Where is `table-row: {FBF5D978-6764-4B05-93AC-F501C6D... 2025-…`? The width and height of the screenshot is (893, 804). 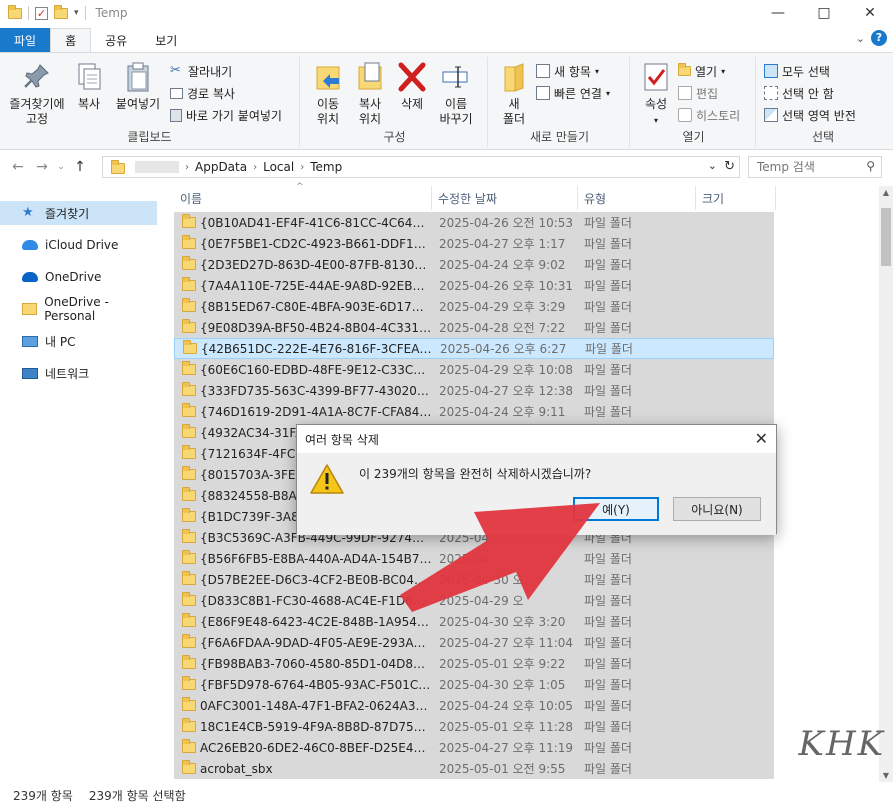
table-row: {FBF5D978-6764-4B05-93AC-F501C6D... 2025-… is located at coordinates (474, 684).